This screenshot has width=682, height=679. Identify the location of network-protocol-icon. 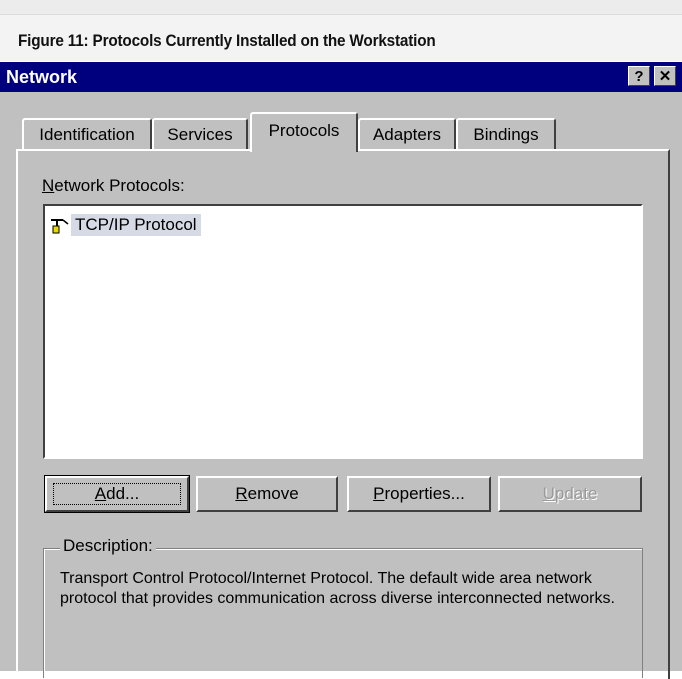
(60, 226).